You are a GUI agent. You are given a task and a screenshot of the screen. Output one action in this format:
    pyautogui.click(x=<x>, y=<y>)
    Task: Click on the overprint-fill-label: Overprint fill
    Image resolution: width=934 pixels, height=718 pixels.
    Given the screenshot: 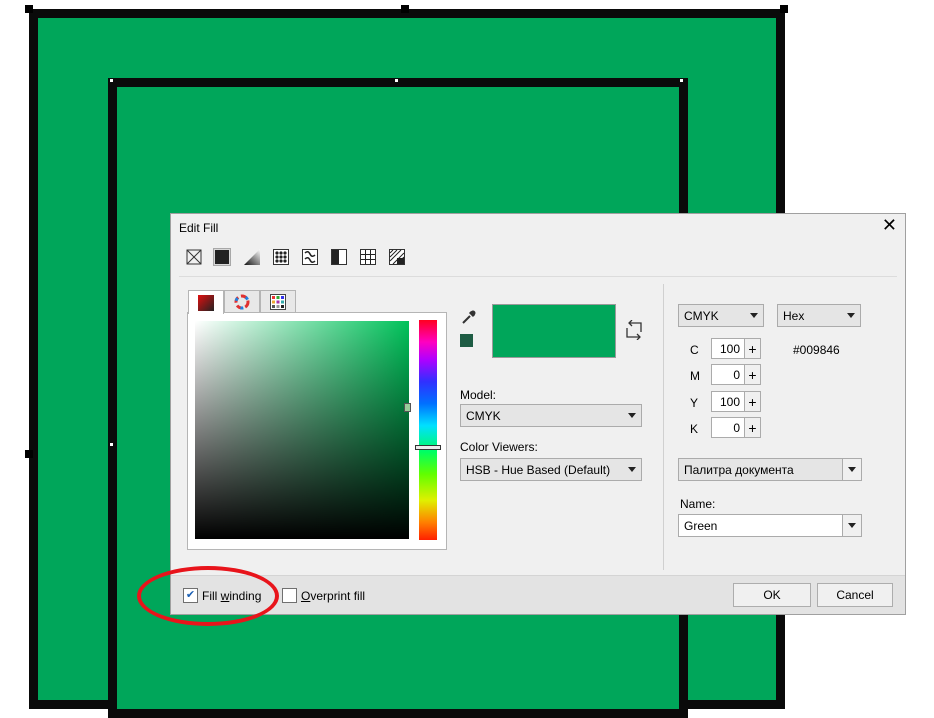 What is the action you would take?
    pyautogui.click(x=333, y=595)
    